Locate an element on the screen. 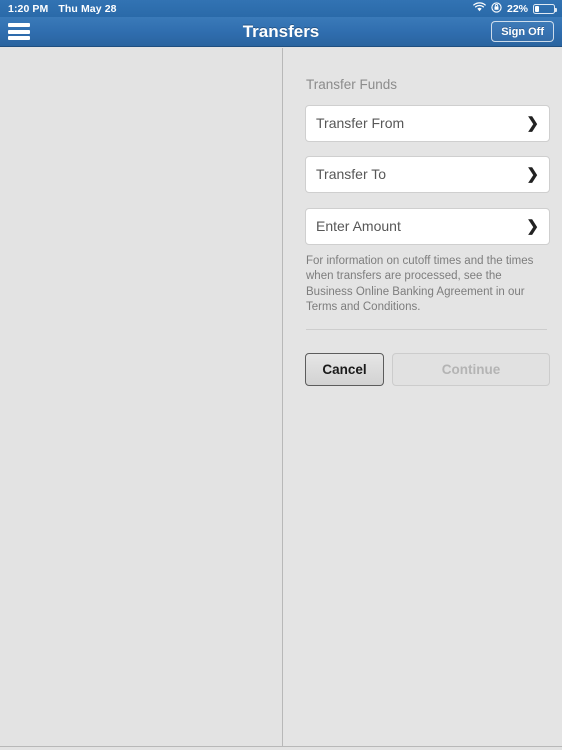  battery-percent-label: 22% is located at coordinates (517, 8).